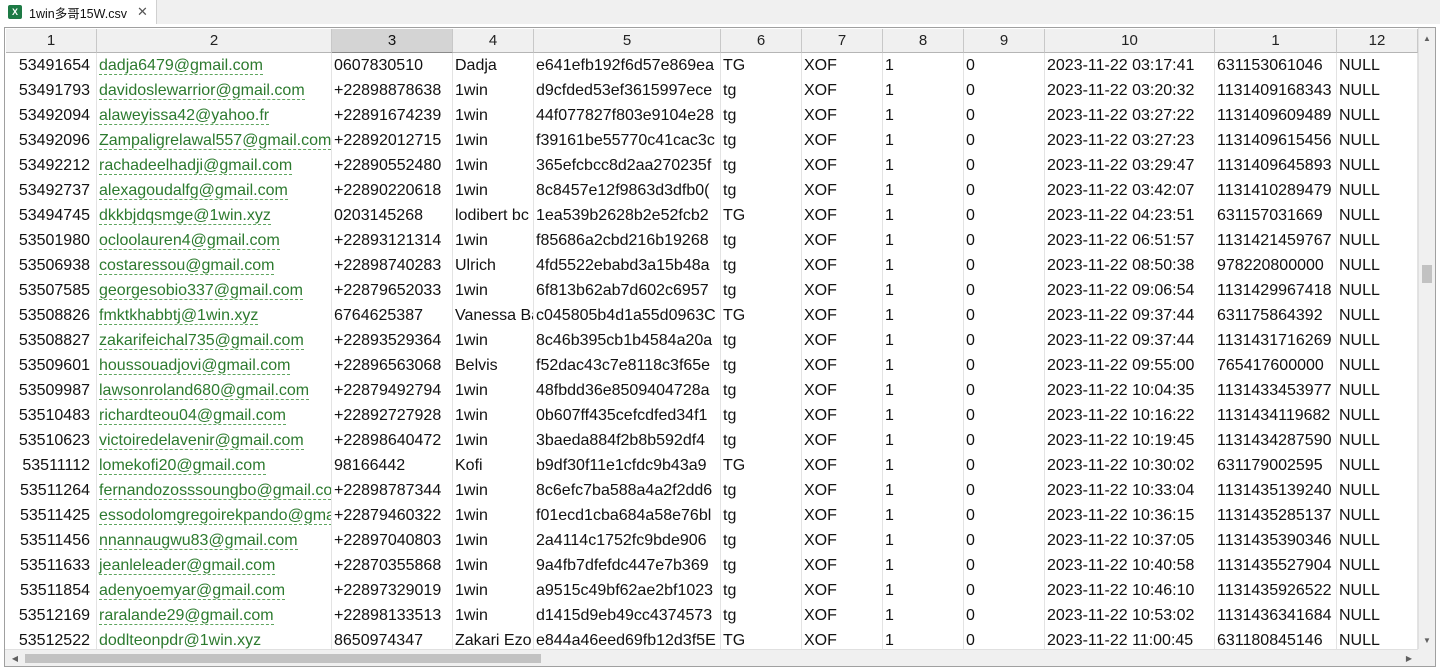 The width and height of the screenshot is (1440, 671). What do you see at coordinates (1276, 465) in the screenshot?
I see `table-cell: 631179002595` at bounding box center [1276, 465].